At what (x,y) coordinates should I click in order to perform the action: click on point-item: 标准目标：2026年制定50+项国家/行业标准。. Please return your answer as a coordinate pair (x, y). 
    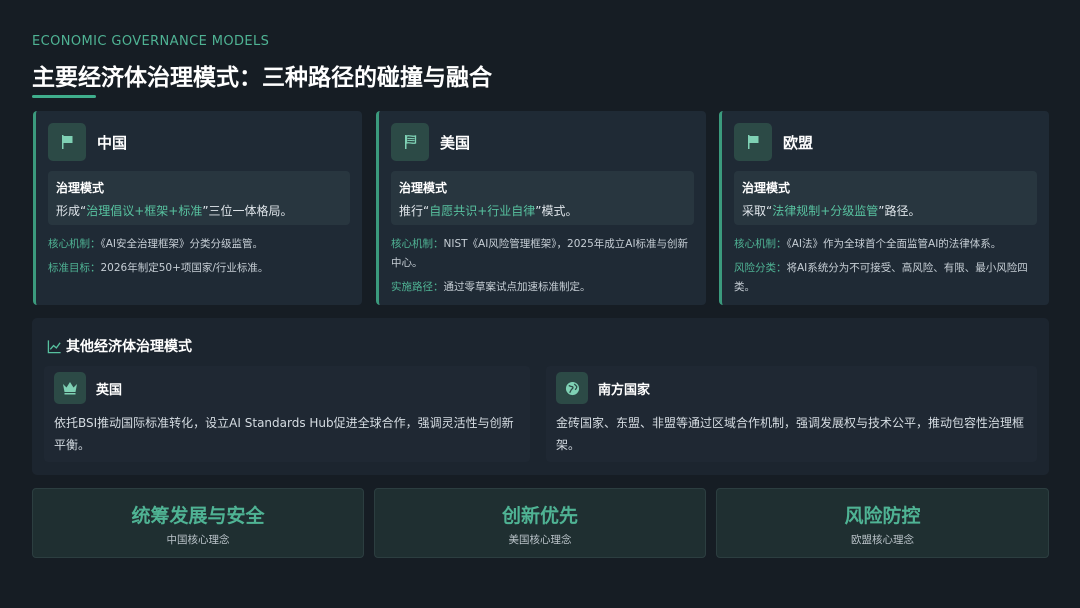
    Looking at the image, I should click on (158, 268).